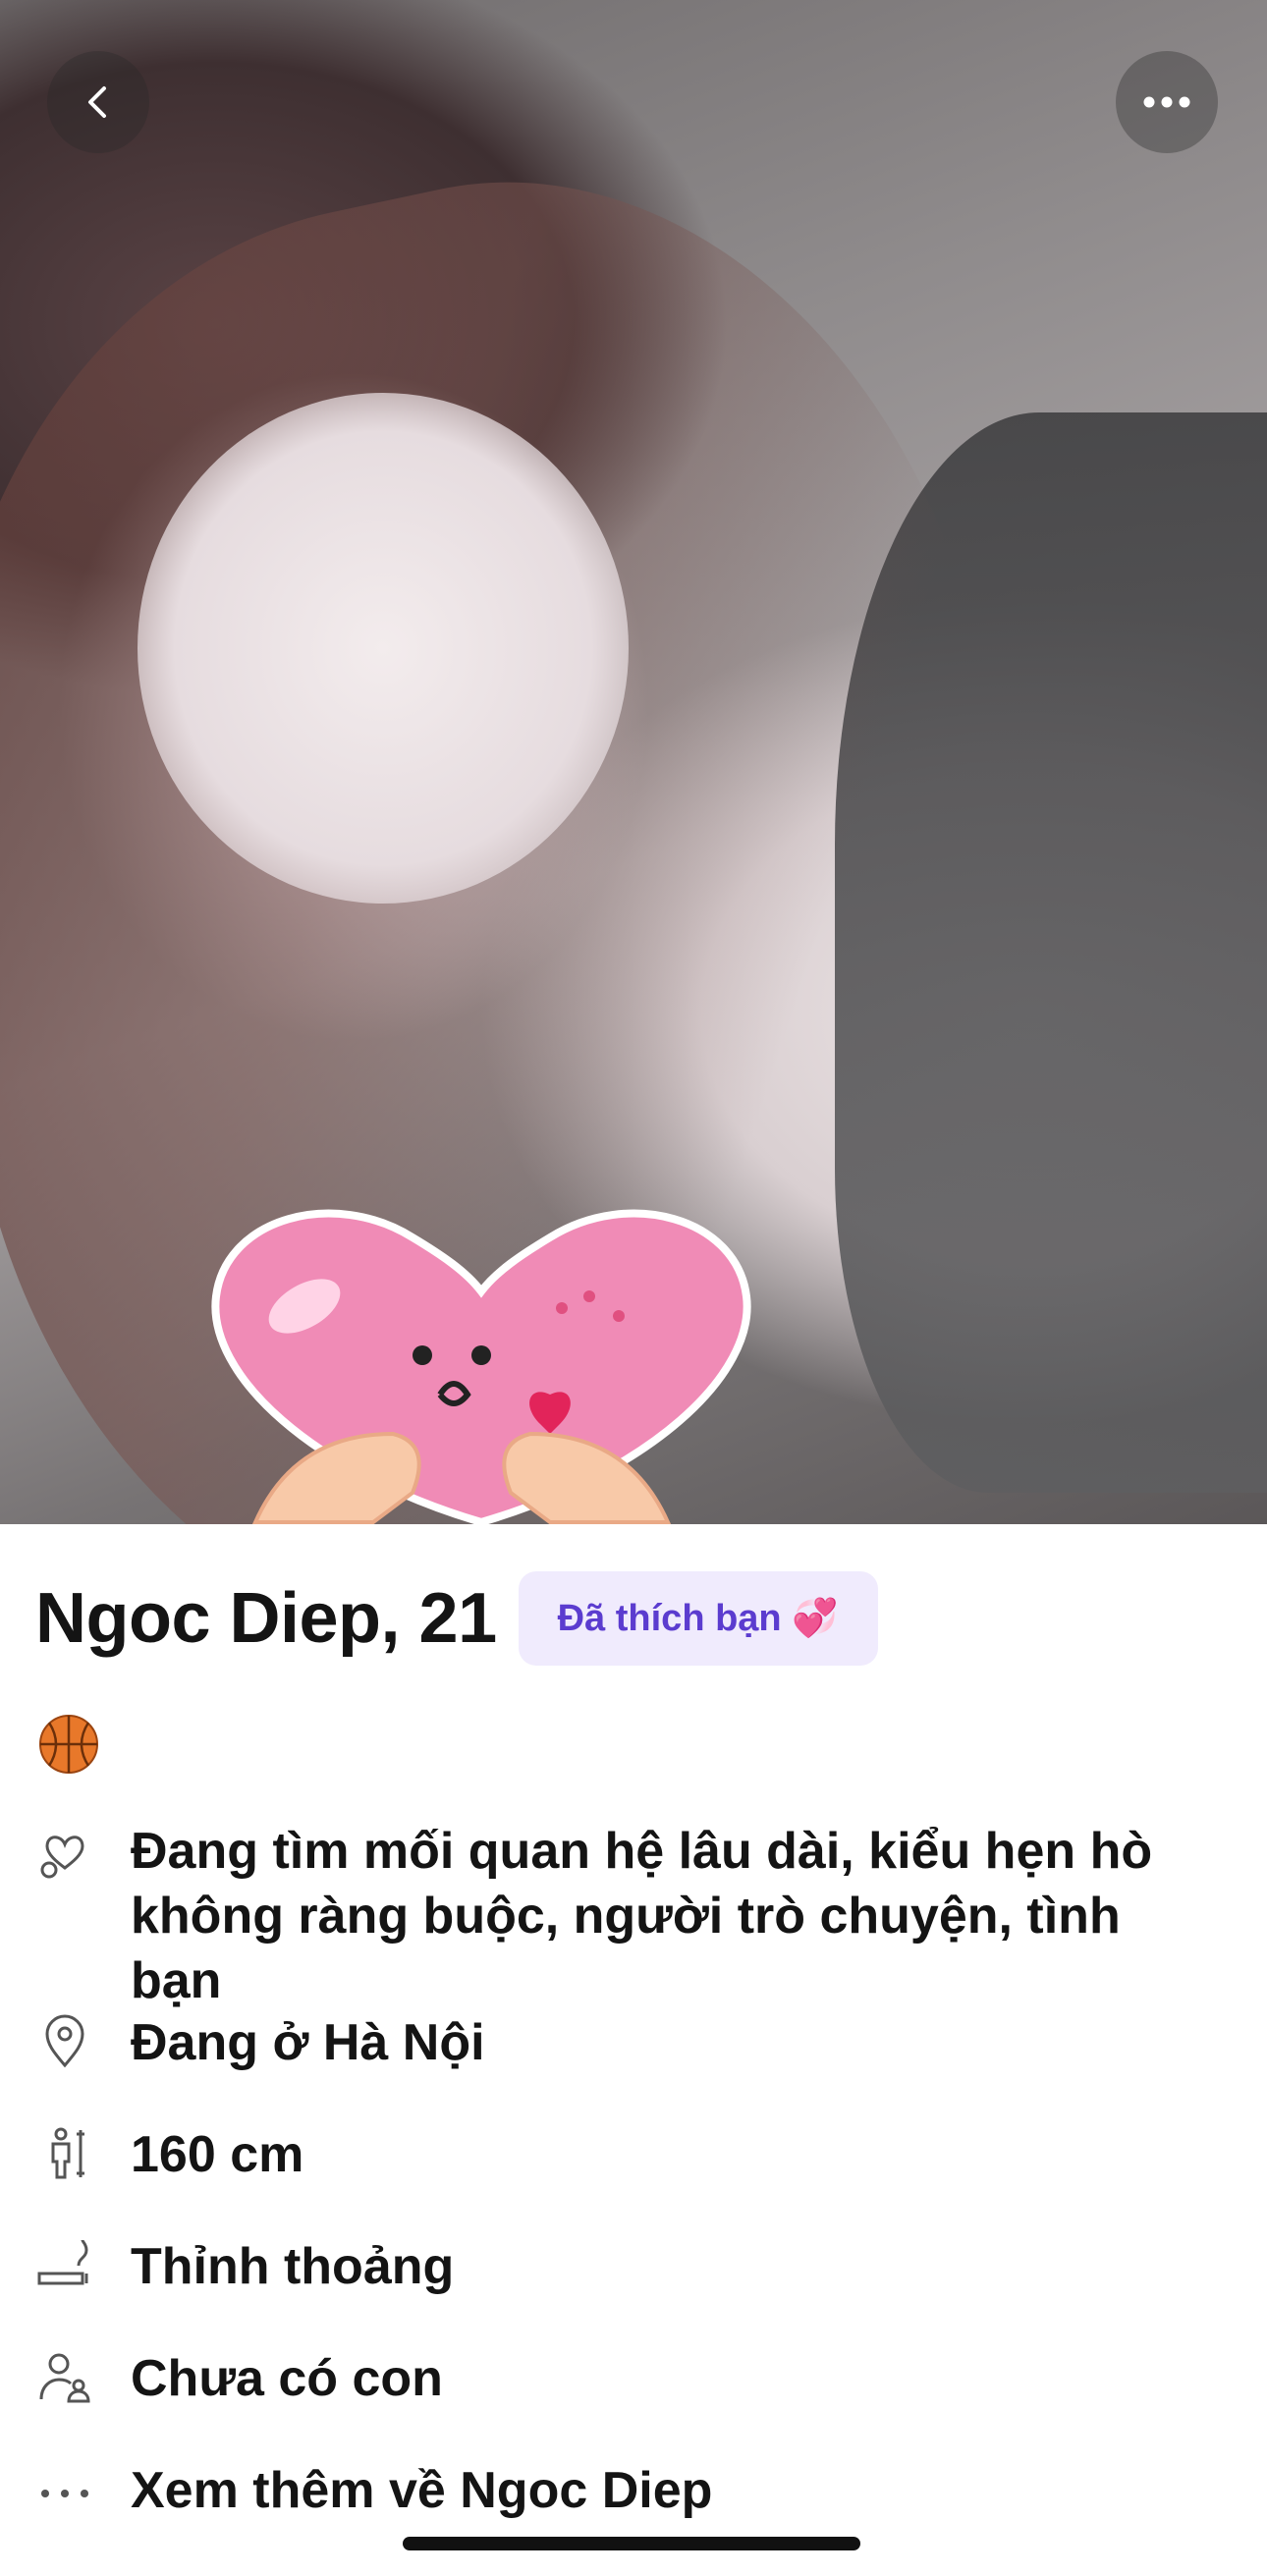 Image resolution: width=1267 pixels, height=2576 pixels. Describe the element at coordinates (383, 648) in the screenshot. I see `photo-face` at that location.